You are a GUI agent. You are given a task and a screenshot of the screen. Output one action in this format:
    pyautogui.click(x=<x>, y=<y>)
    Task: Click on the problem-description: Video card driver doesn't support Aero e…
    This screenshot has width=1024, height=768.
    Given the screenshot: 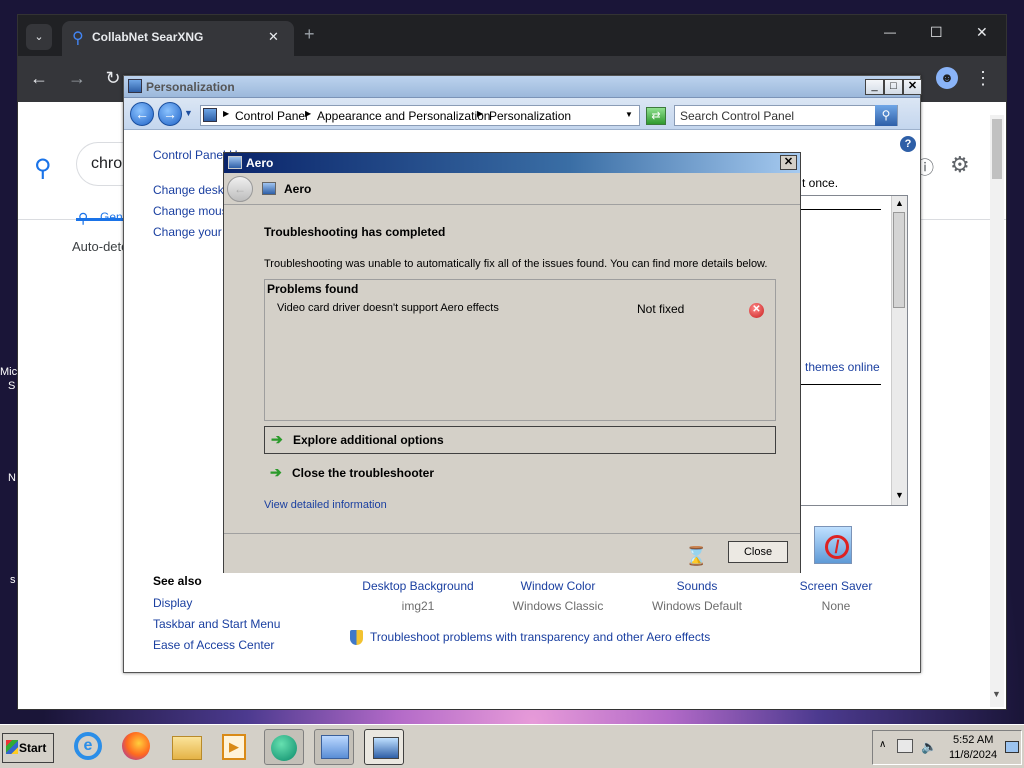 What is the action you would take?
    pyautogui.click(x=388, y=308)
    